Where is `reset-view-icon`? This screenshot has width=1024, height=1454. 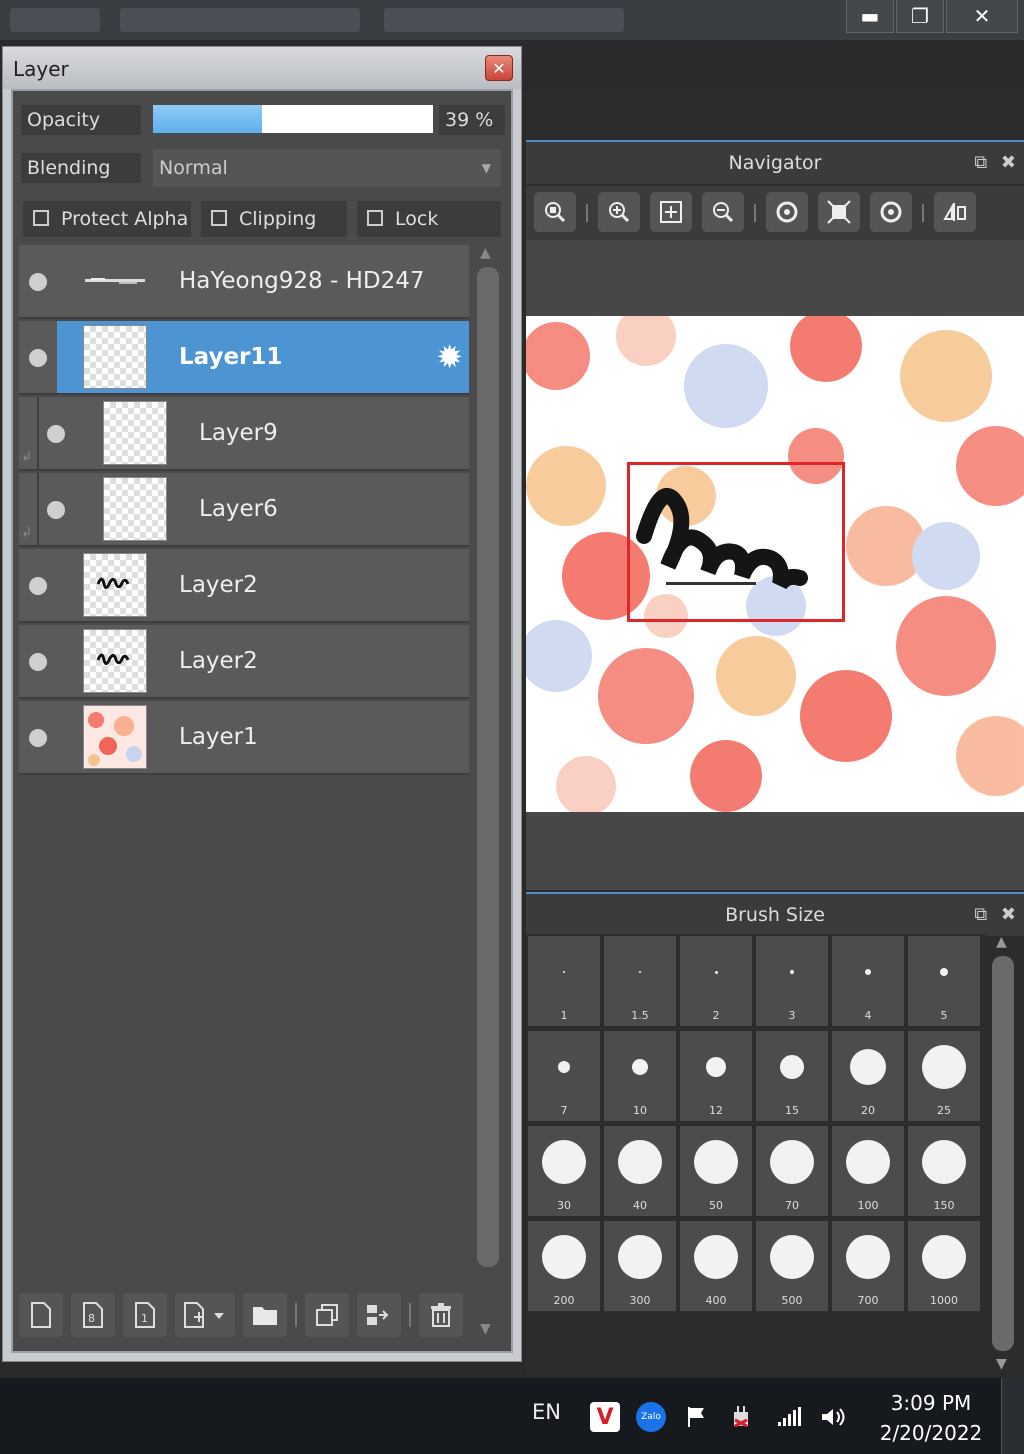 reset-view-icon is located at coordinates (839, 212).